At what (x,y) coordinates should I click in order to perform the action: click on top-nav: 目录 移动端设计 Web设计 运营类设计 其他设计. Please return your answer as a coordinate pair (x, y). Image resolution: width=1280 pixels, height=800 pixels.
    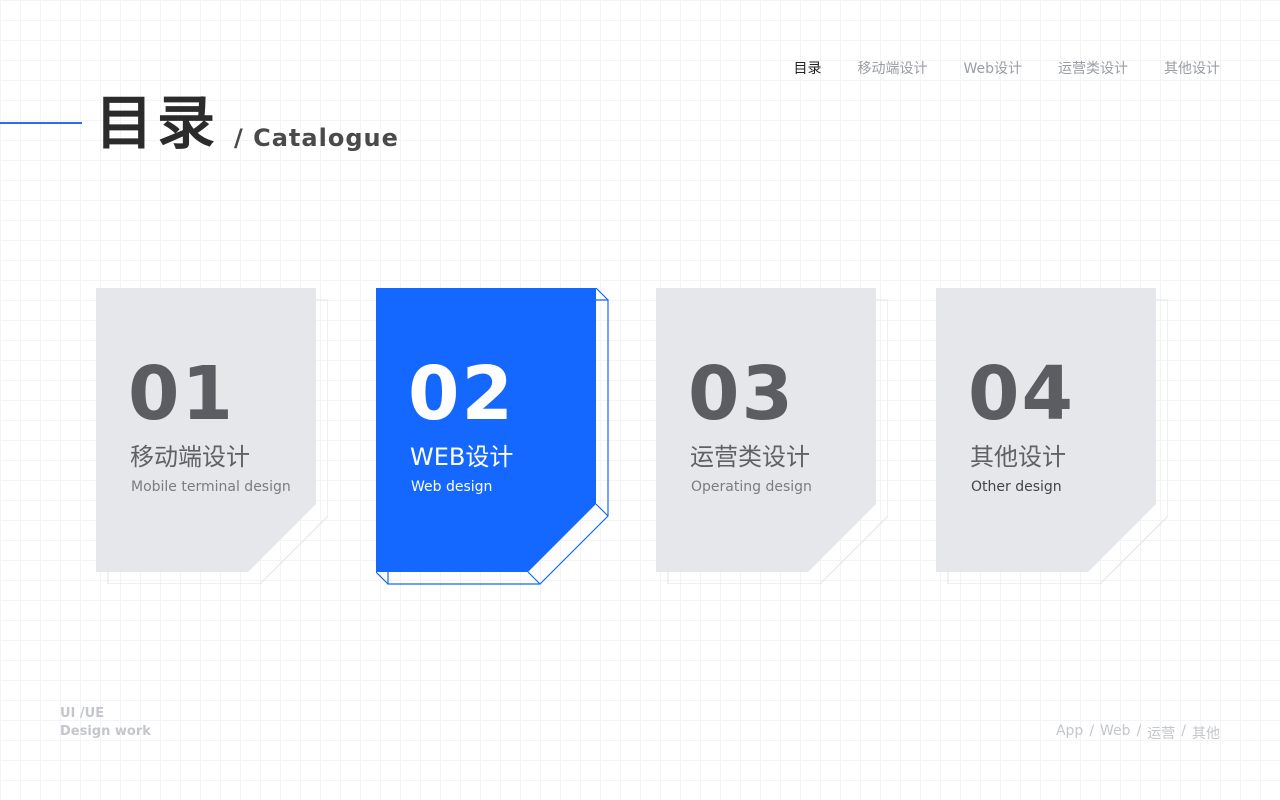
    Looking at the image, I should click on (1006, 68).